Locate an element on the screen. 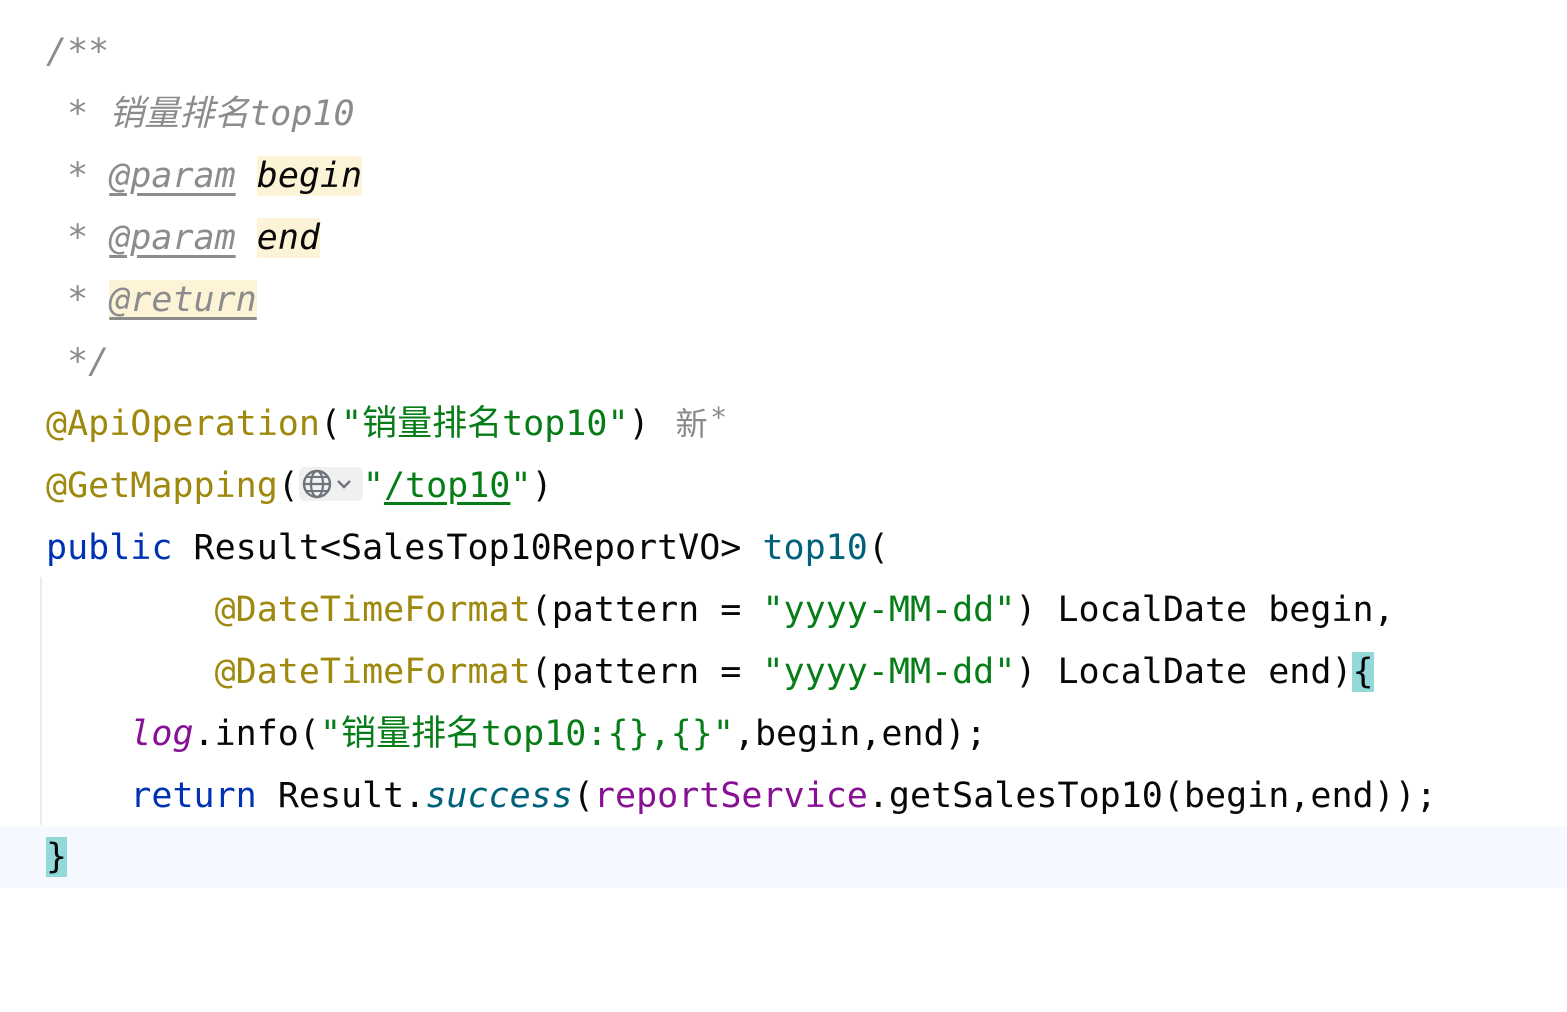 Image resolution: width=1567 pixels, height=1012 pixels. get-mapping-path-link: /top10 is located at coordinates (447, 486).